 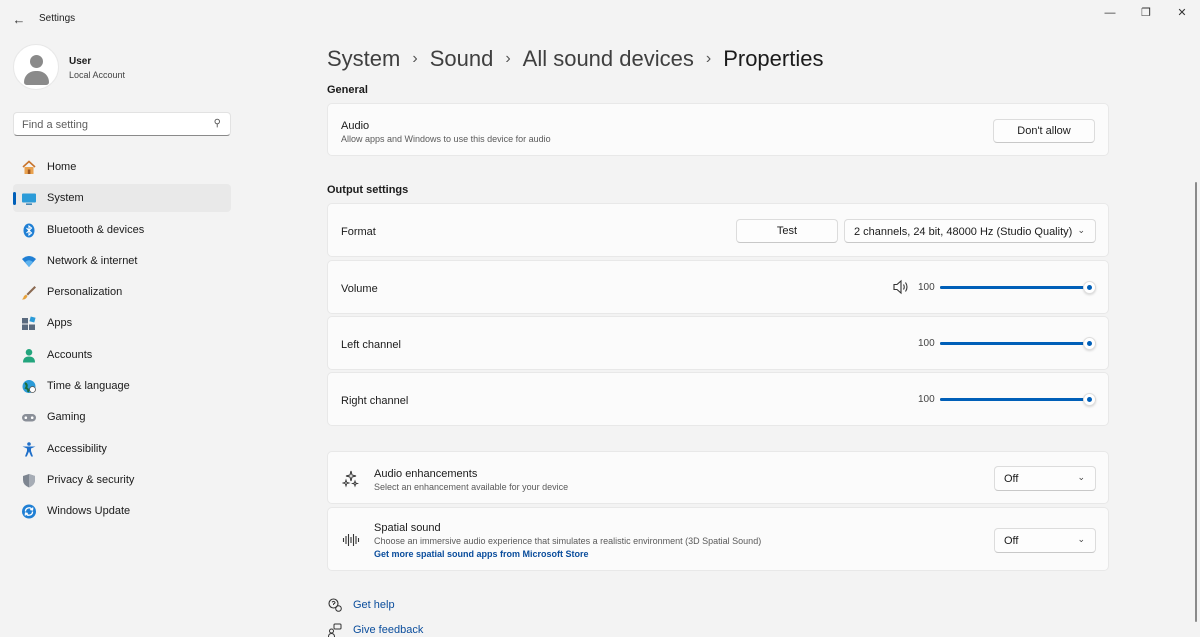 What do you see at coordinates (718, 287) in the screenshot?
I see `volume-card: Volume 100` at bounding box center [718, 287].